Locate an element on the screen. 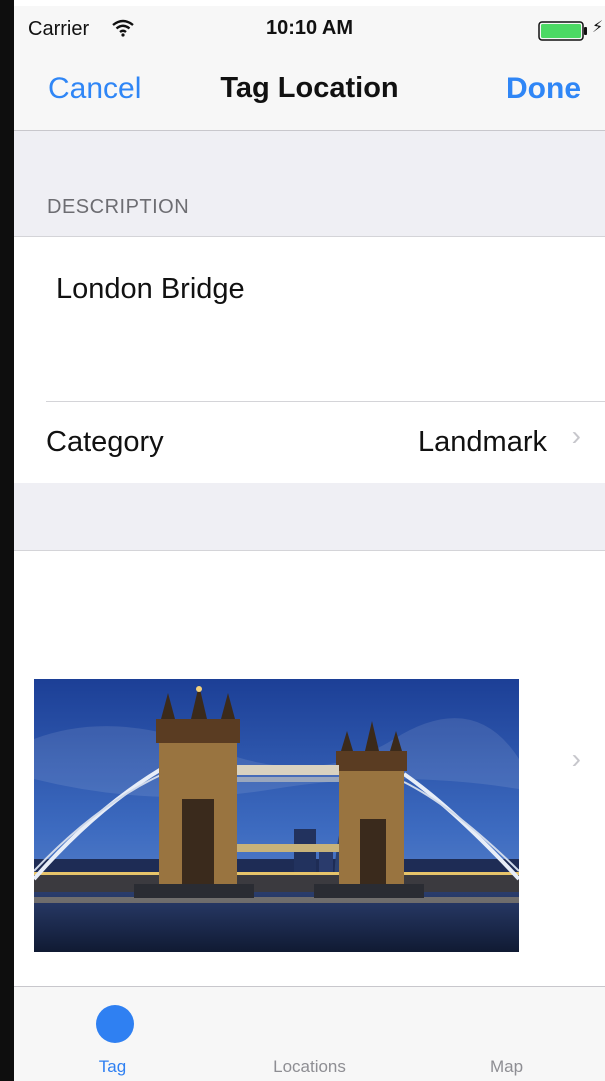 This screenshot has height=1081, width=605. section-spacer-top is located at coordinates (309, 183).